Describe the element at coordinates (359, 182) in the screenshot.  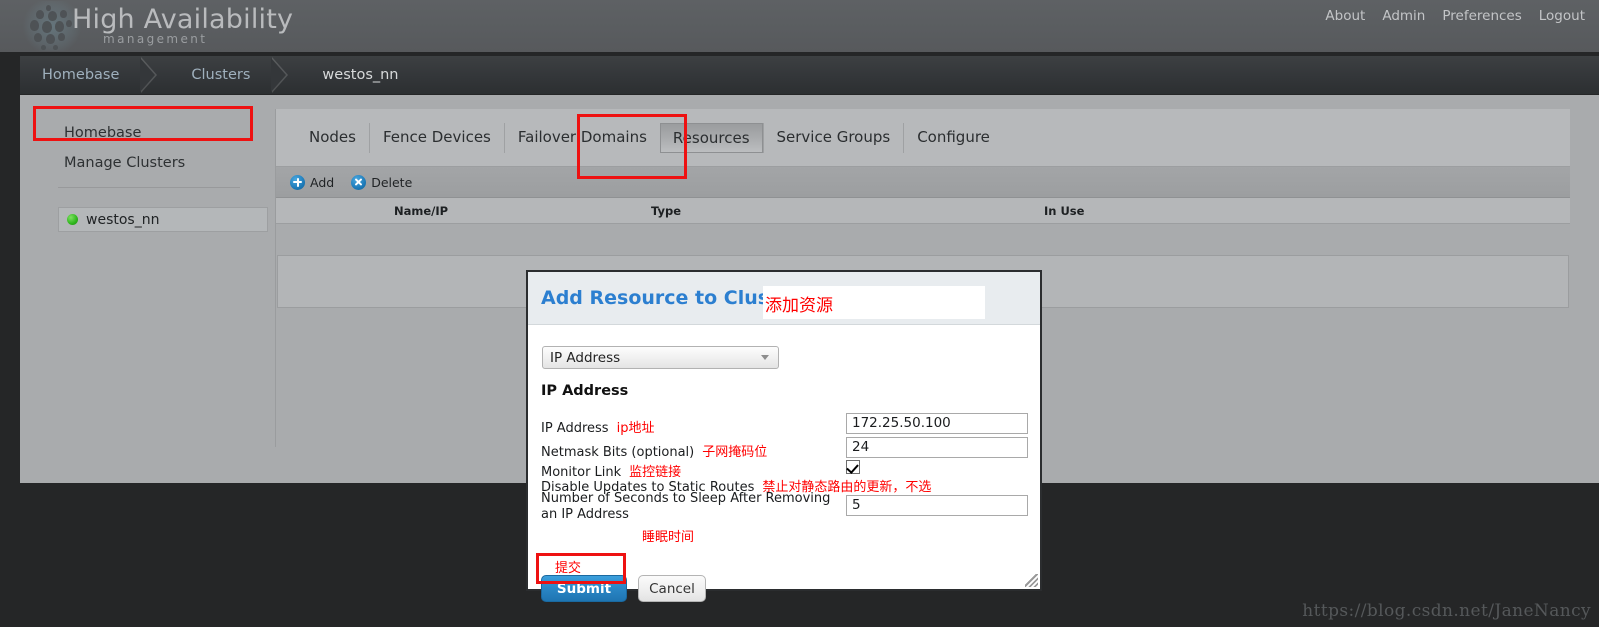
I see `delete-icon` at that location.